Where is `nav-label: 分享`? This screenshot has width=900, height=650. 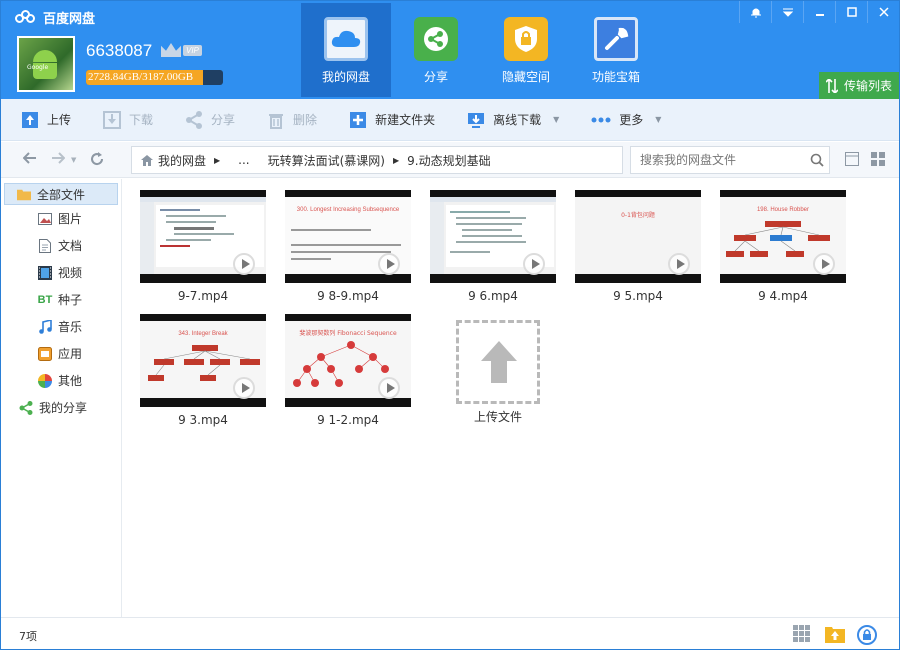 nav-label: 分享 is located at coordinates (435, 77).